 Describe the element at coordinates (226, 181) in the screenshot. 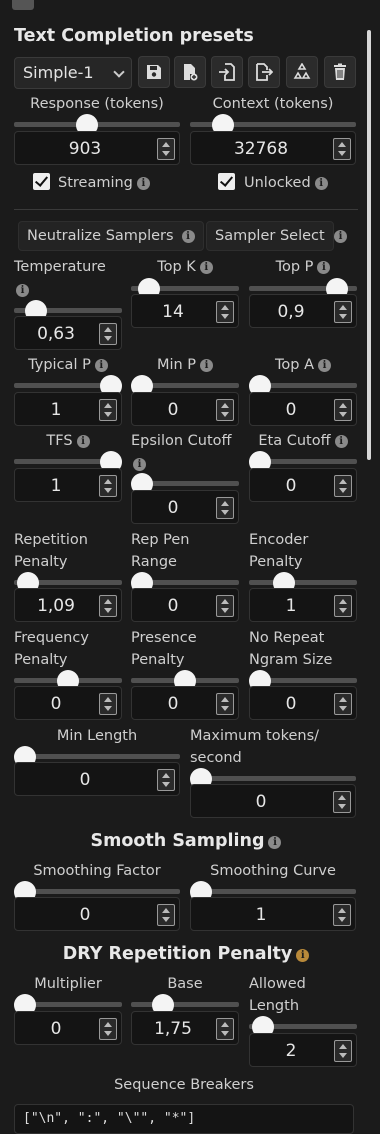

I see `unlocked-checkbox` at that location.